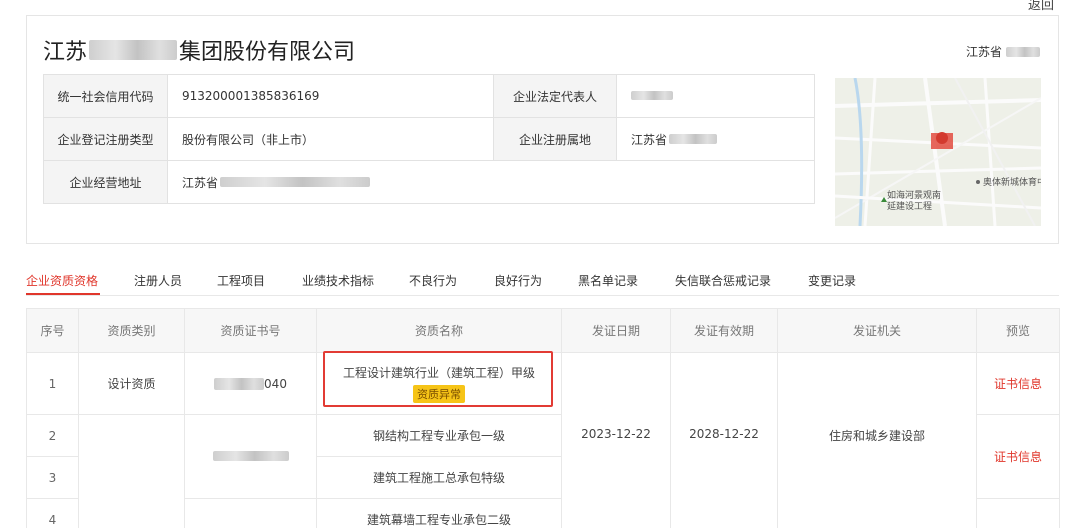  What do you see at coordinates (1023, 51) in the screenshot?
I see `redacted-province` at bounding box center [1023, 51].